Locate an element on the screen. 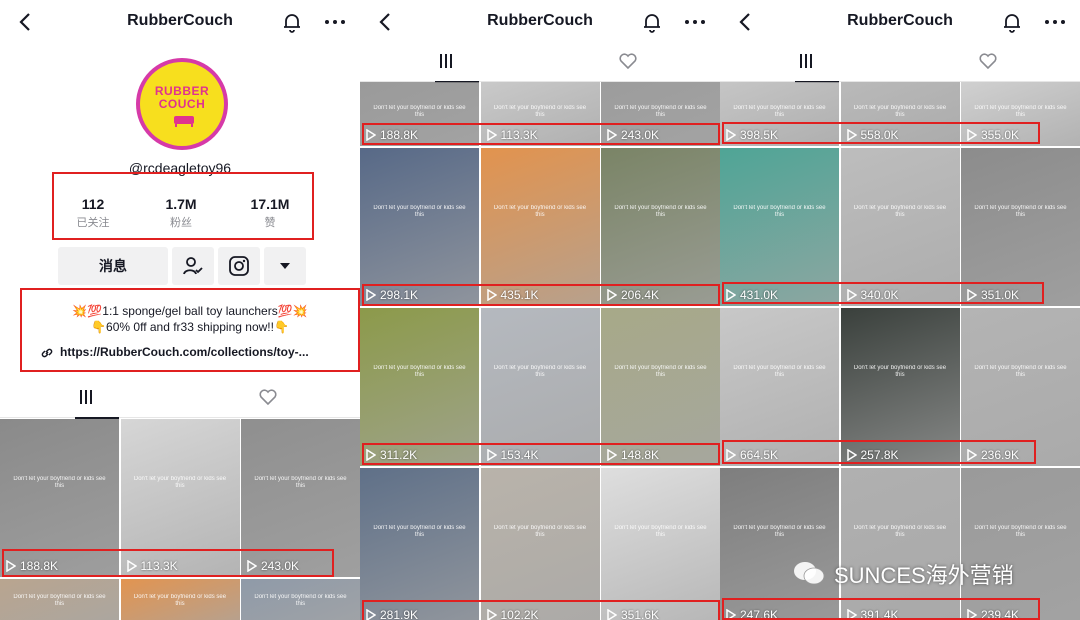  view-count: 188.8K is located at coordinates (32, 566).